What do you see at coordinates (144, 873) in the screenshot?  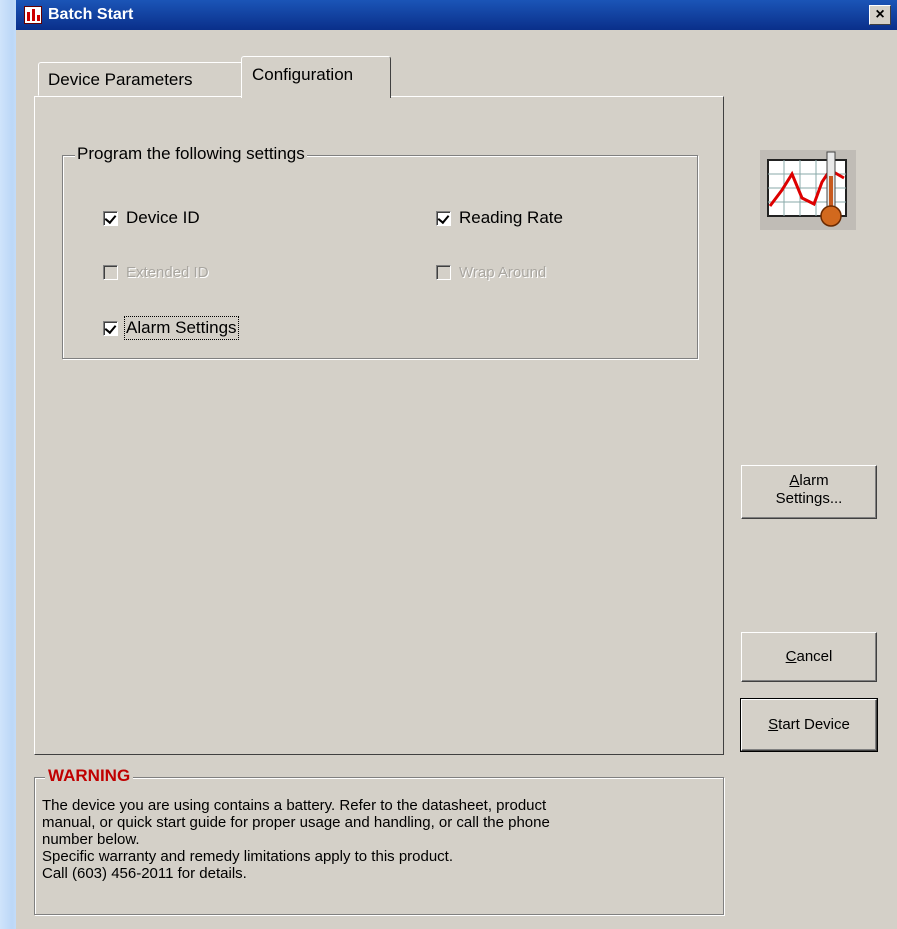 I see `warning-line: Call (603) 456-2011 for details.` at bounding box center [144, 873].